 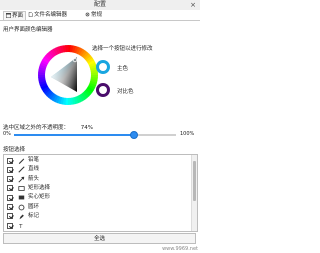 I want to click on tab-label: 界面, so click(x=18, y=16).